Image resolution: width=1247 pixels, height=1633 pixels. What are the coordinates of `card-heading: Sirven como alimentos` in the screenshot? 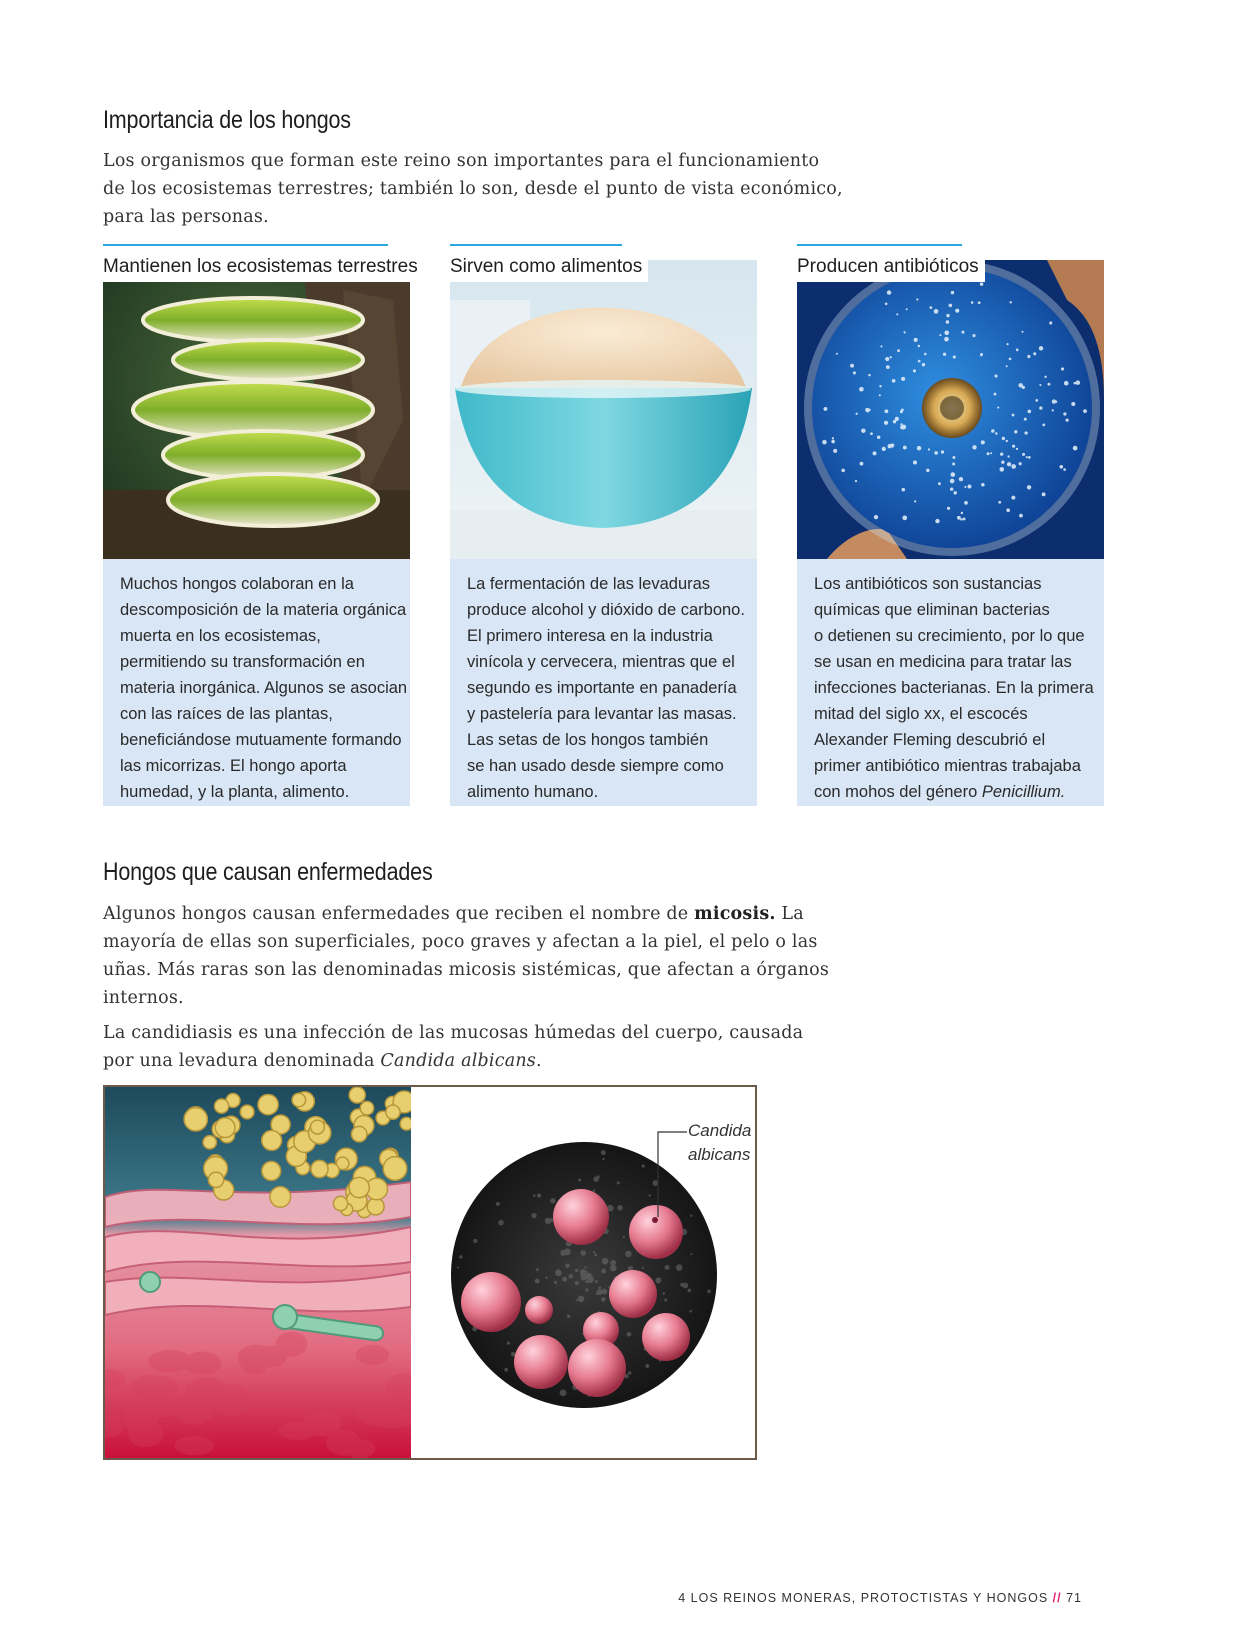 It's located at (549, 268).